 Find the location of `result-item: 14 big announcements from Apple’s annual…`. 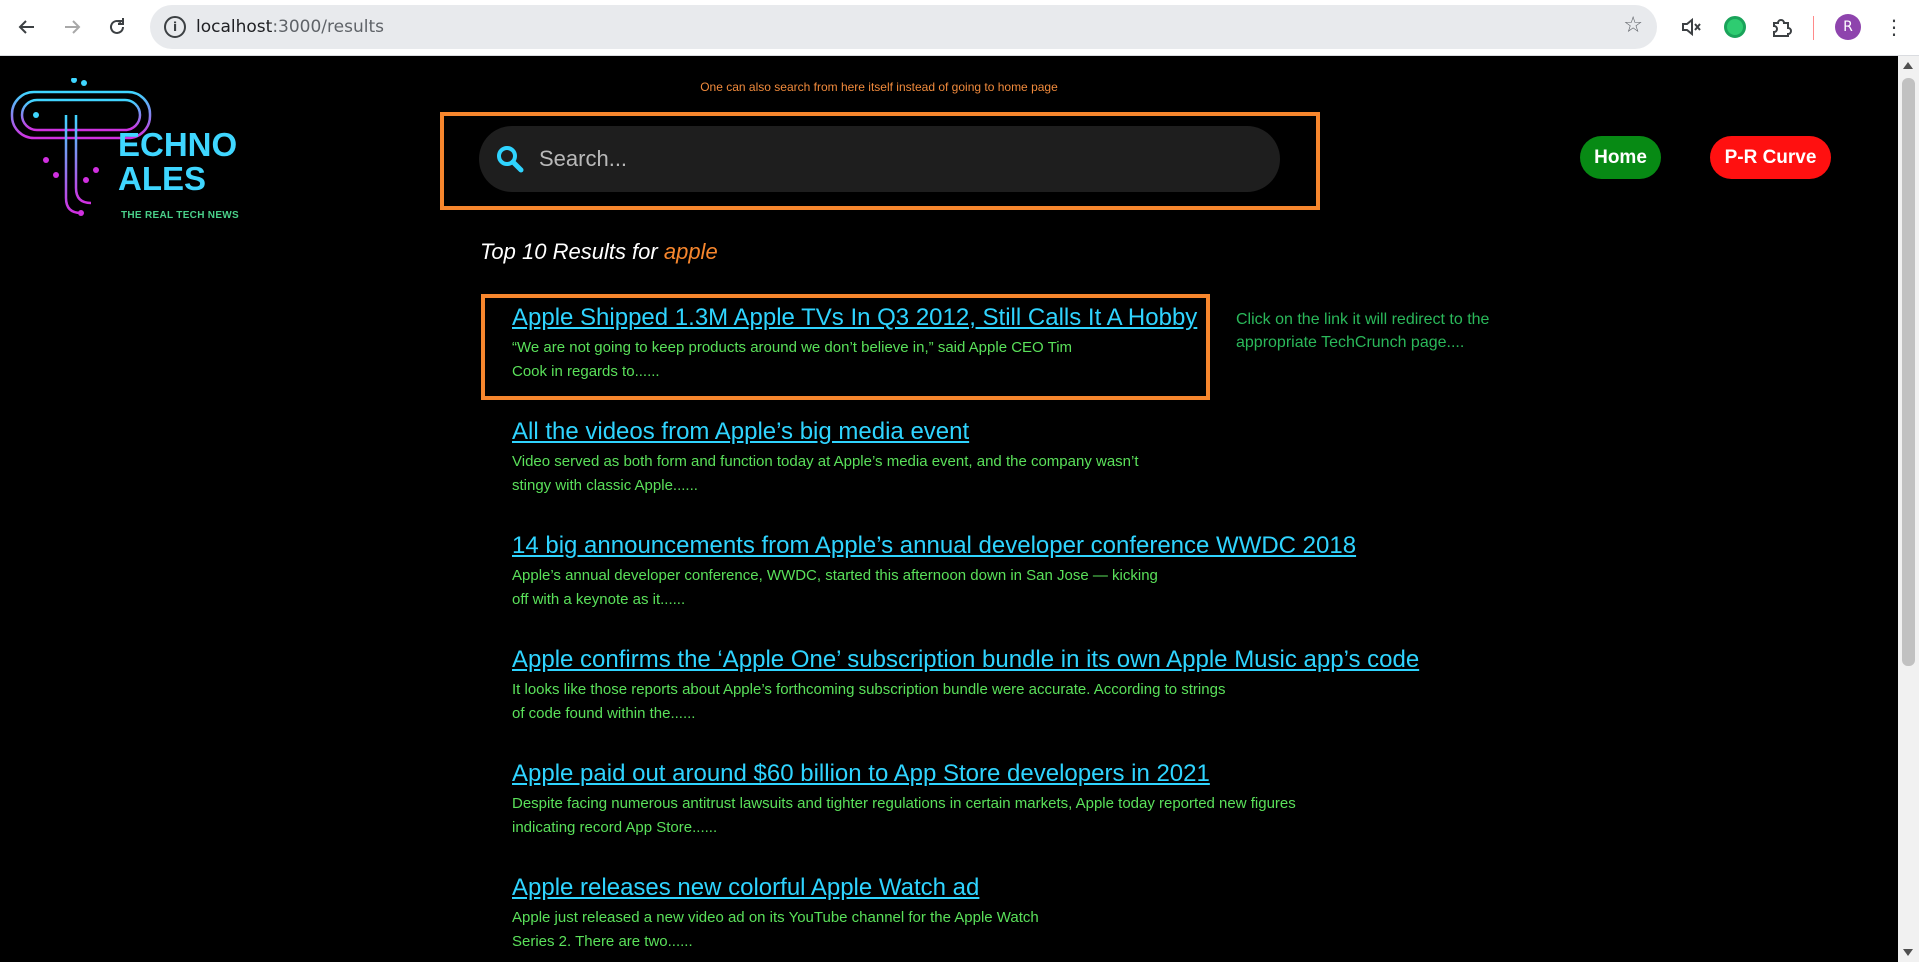

result-item: 14 big announcements from Apple’s annual… is located at coordinates (982, 572).